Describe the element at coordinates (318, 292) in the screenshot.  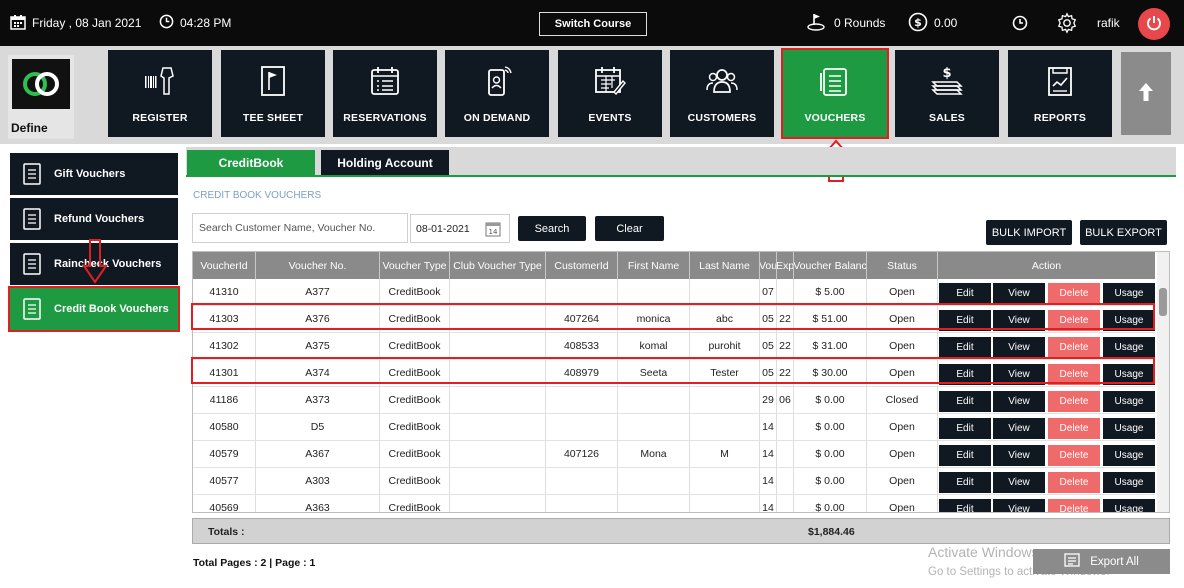
I see `cell-voucher-no: A377` at that location.